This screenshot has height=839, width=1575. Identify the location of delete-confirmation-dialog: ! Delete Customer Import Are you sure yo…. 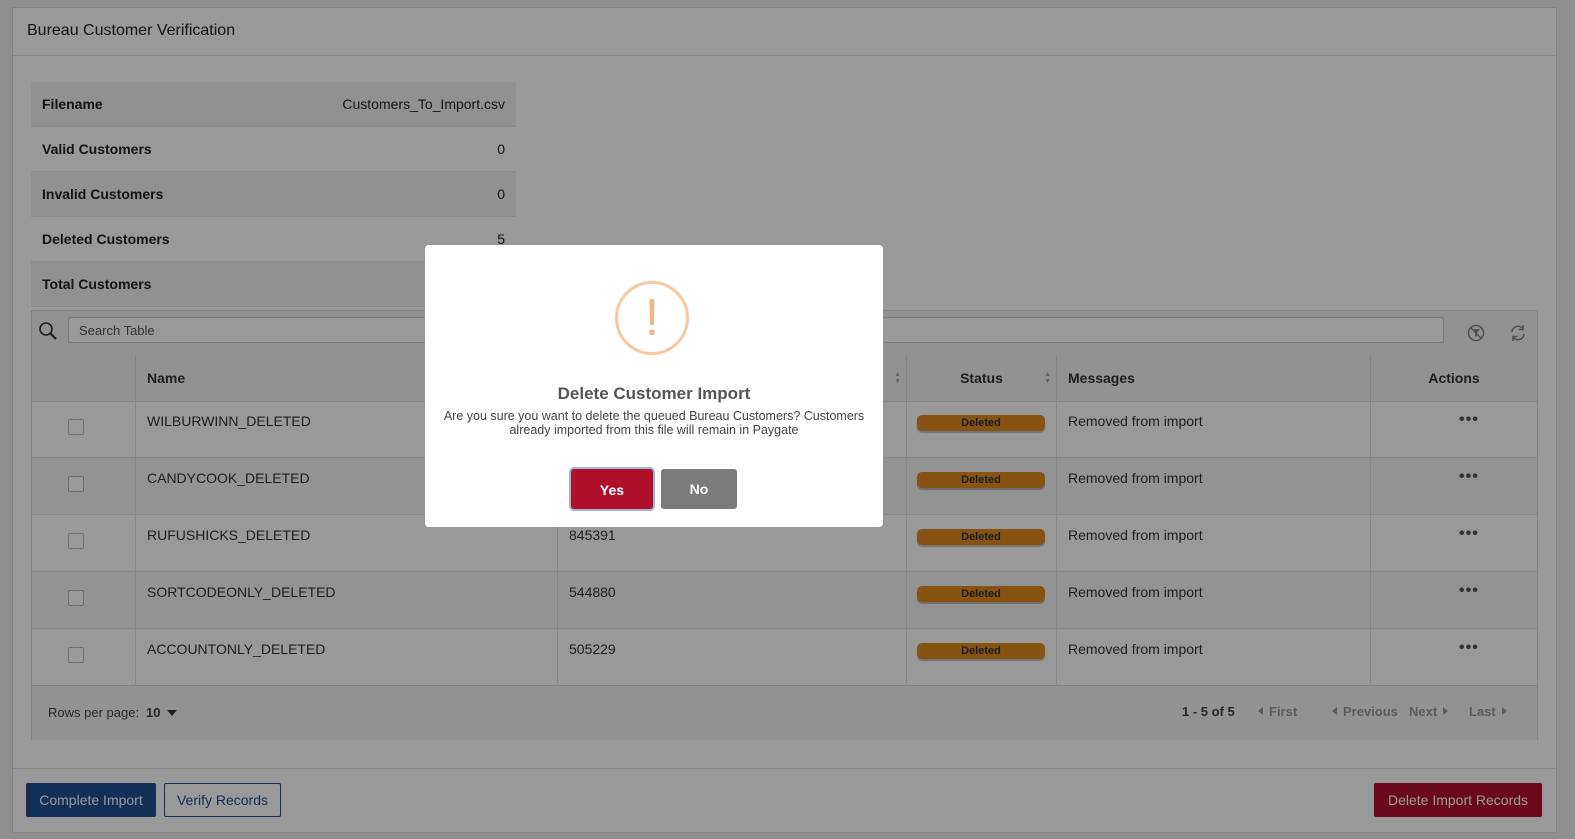
(654, 386).